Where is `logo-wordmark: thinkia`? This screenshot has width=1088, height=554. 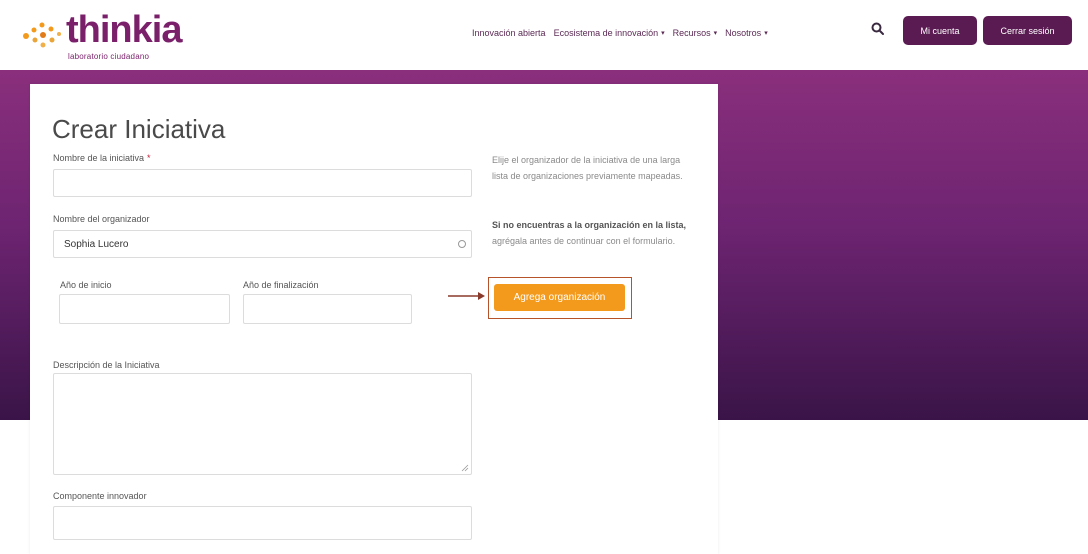
logo-wordmark: thinkia is located at coordinates (124, 30).